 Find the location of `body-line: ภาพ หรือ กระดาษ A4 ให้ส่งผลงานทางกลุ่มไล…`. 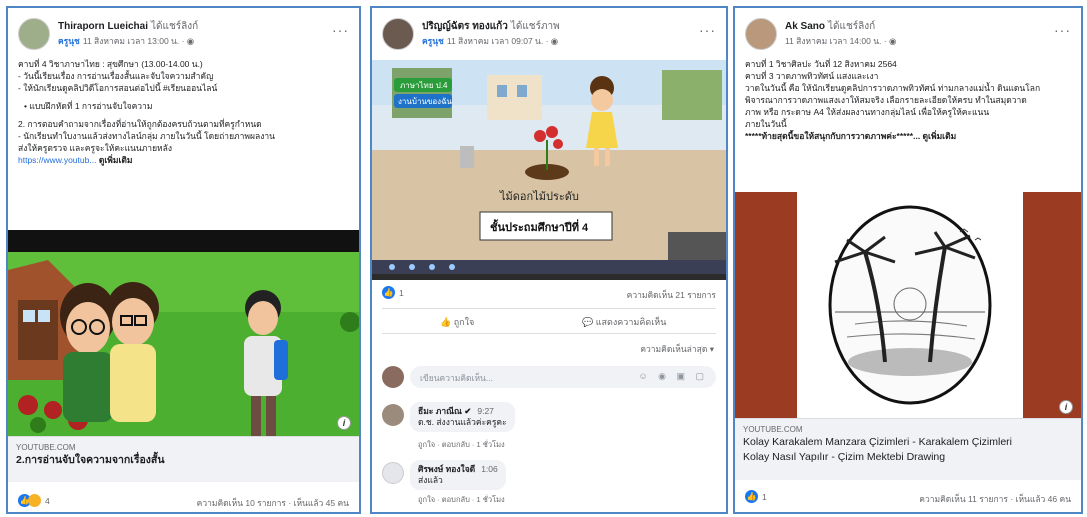

body-line: ภาพ หรือ กระดาษ A4 ให้ส่งผลงานทางกลุ่มไล… is located at coordinates (867, 112).